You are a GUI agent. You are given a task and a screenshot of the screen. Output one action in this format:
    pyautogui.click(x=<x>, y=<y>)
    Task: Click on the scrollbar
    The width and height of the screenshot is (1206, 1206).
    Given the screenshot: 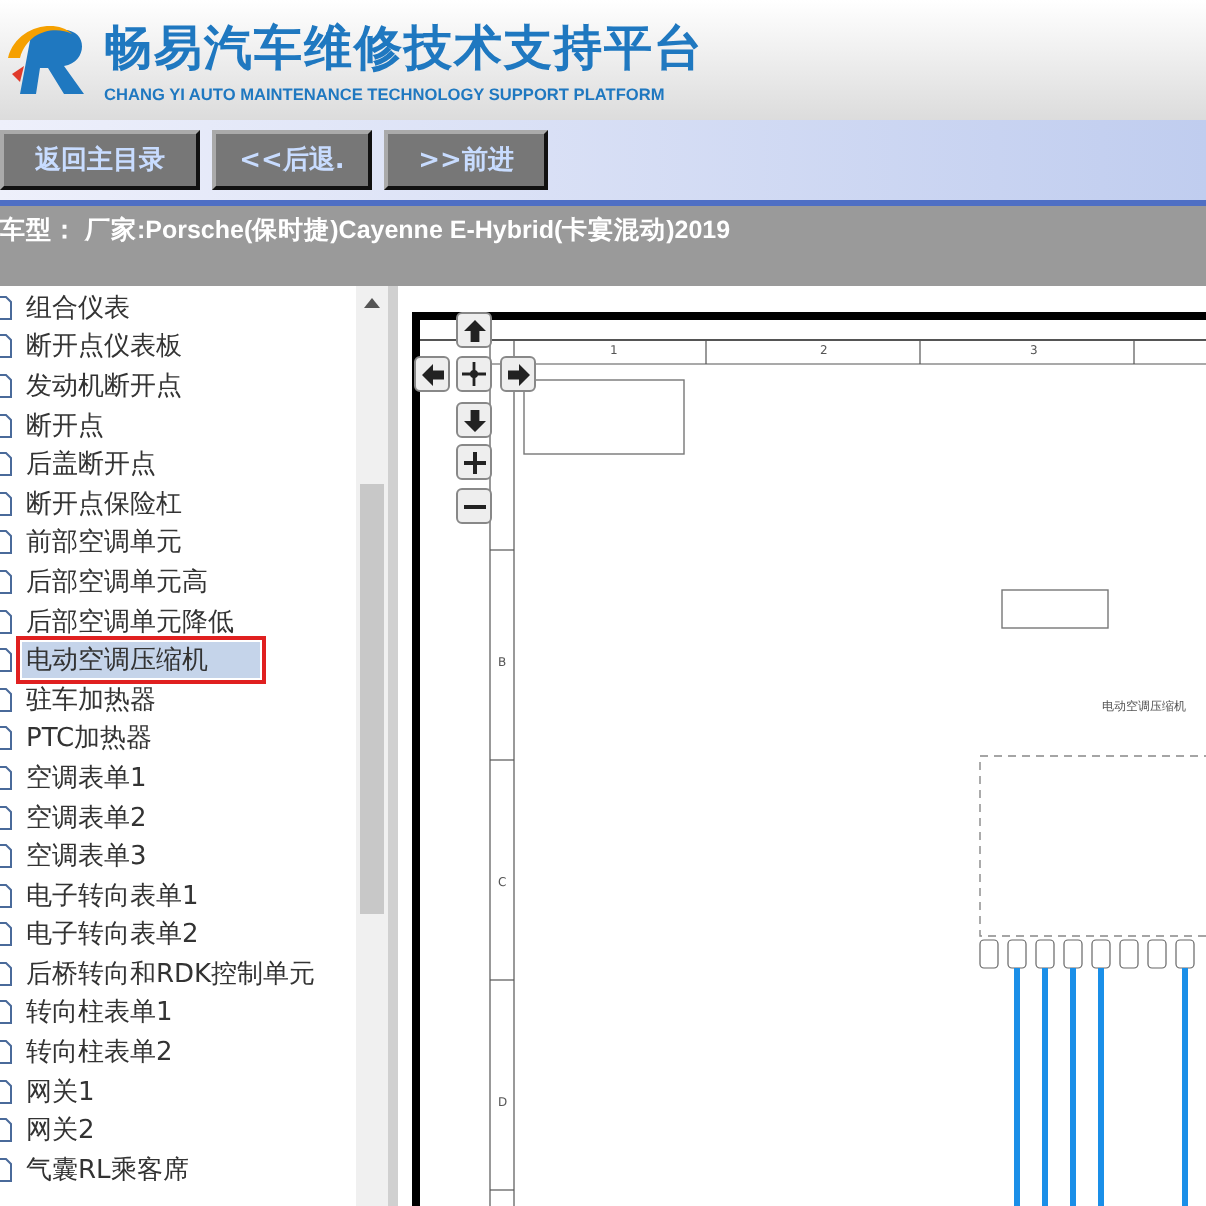 What is the action you would take?
    pyautogui.click(x=372, y=746)
    